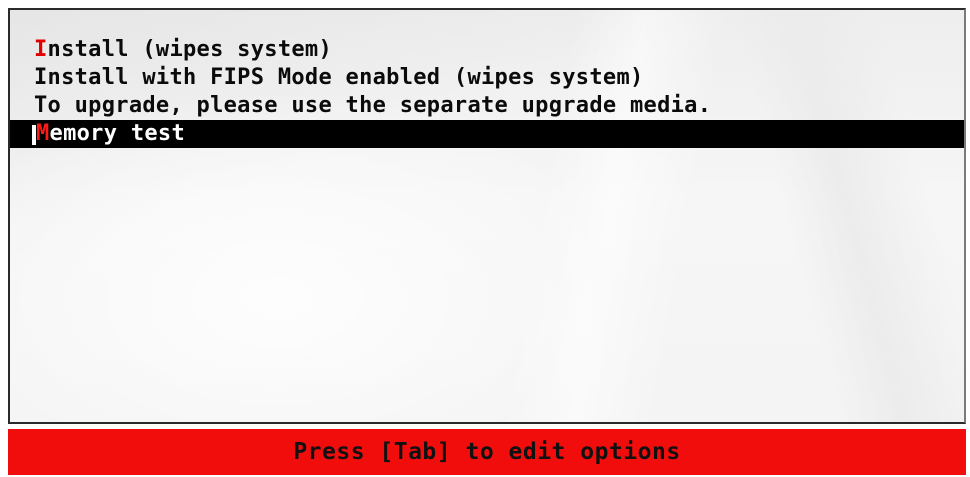 The image size is (970, 477). I want to click on help-footer-bar: Press [Tab] to edit options, so click(487, 452).